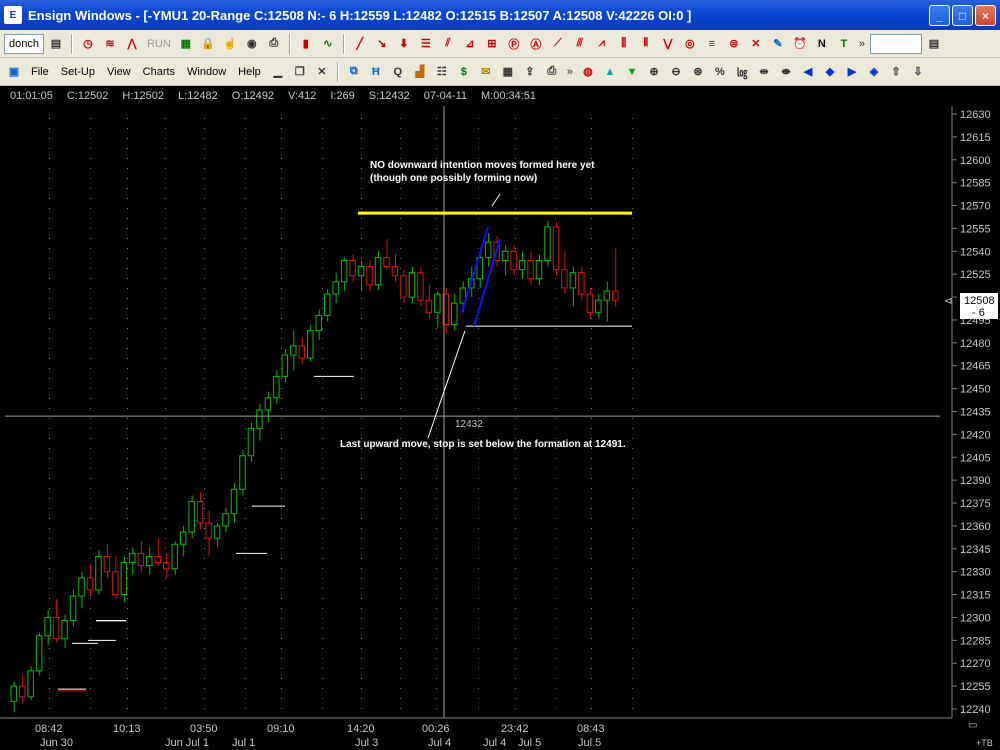 This screenshot has width=1000, height=750. Describe the element at coordinates (56, 44) in the screenshot. I see `chart-list-icon: ▤` at that location.